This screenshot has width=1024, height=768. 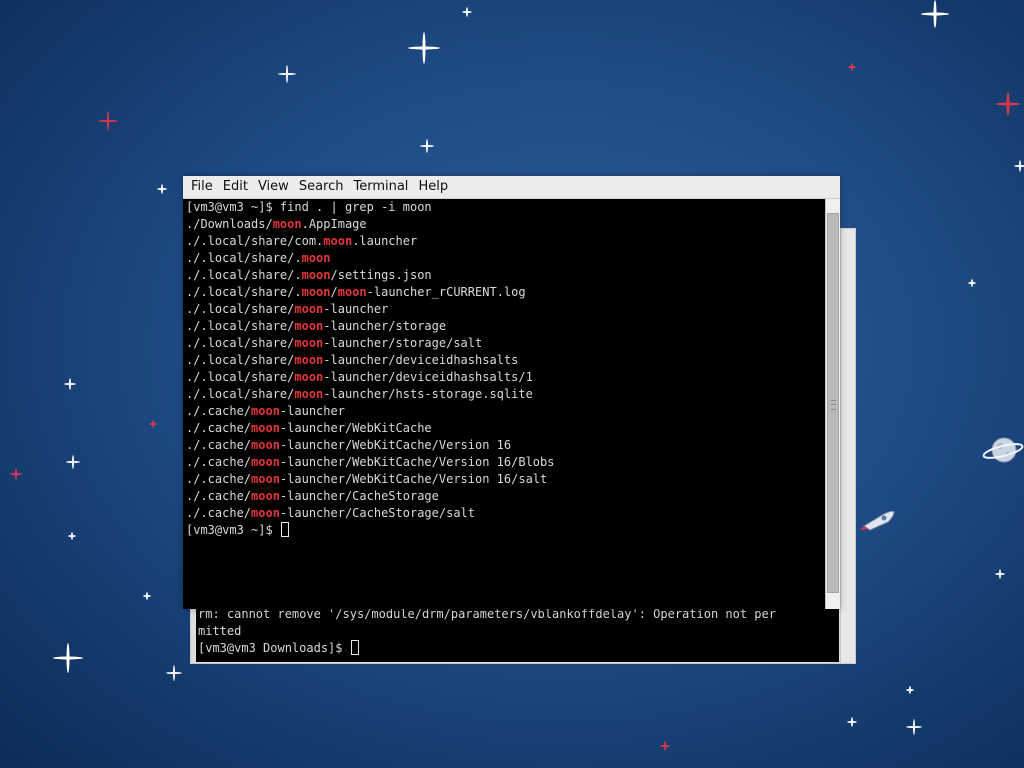 What do you see at coordinates (505, 258) in the screenshot?
I see `terminal-line: ./.local/share/.moon` at bounding box center [505, 258].